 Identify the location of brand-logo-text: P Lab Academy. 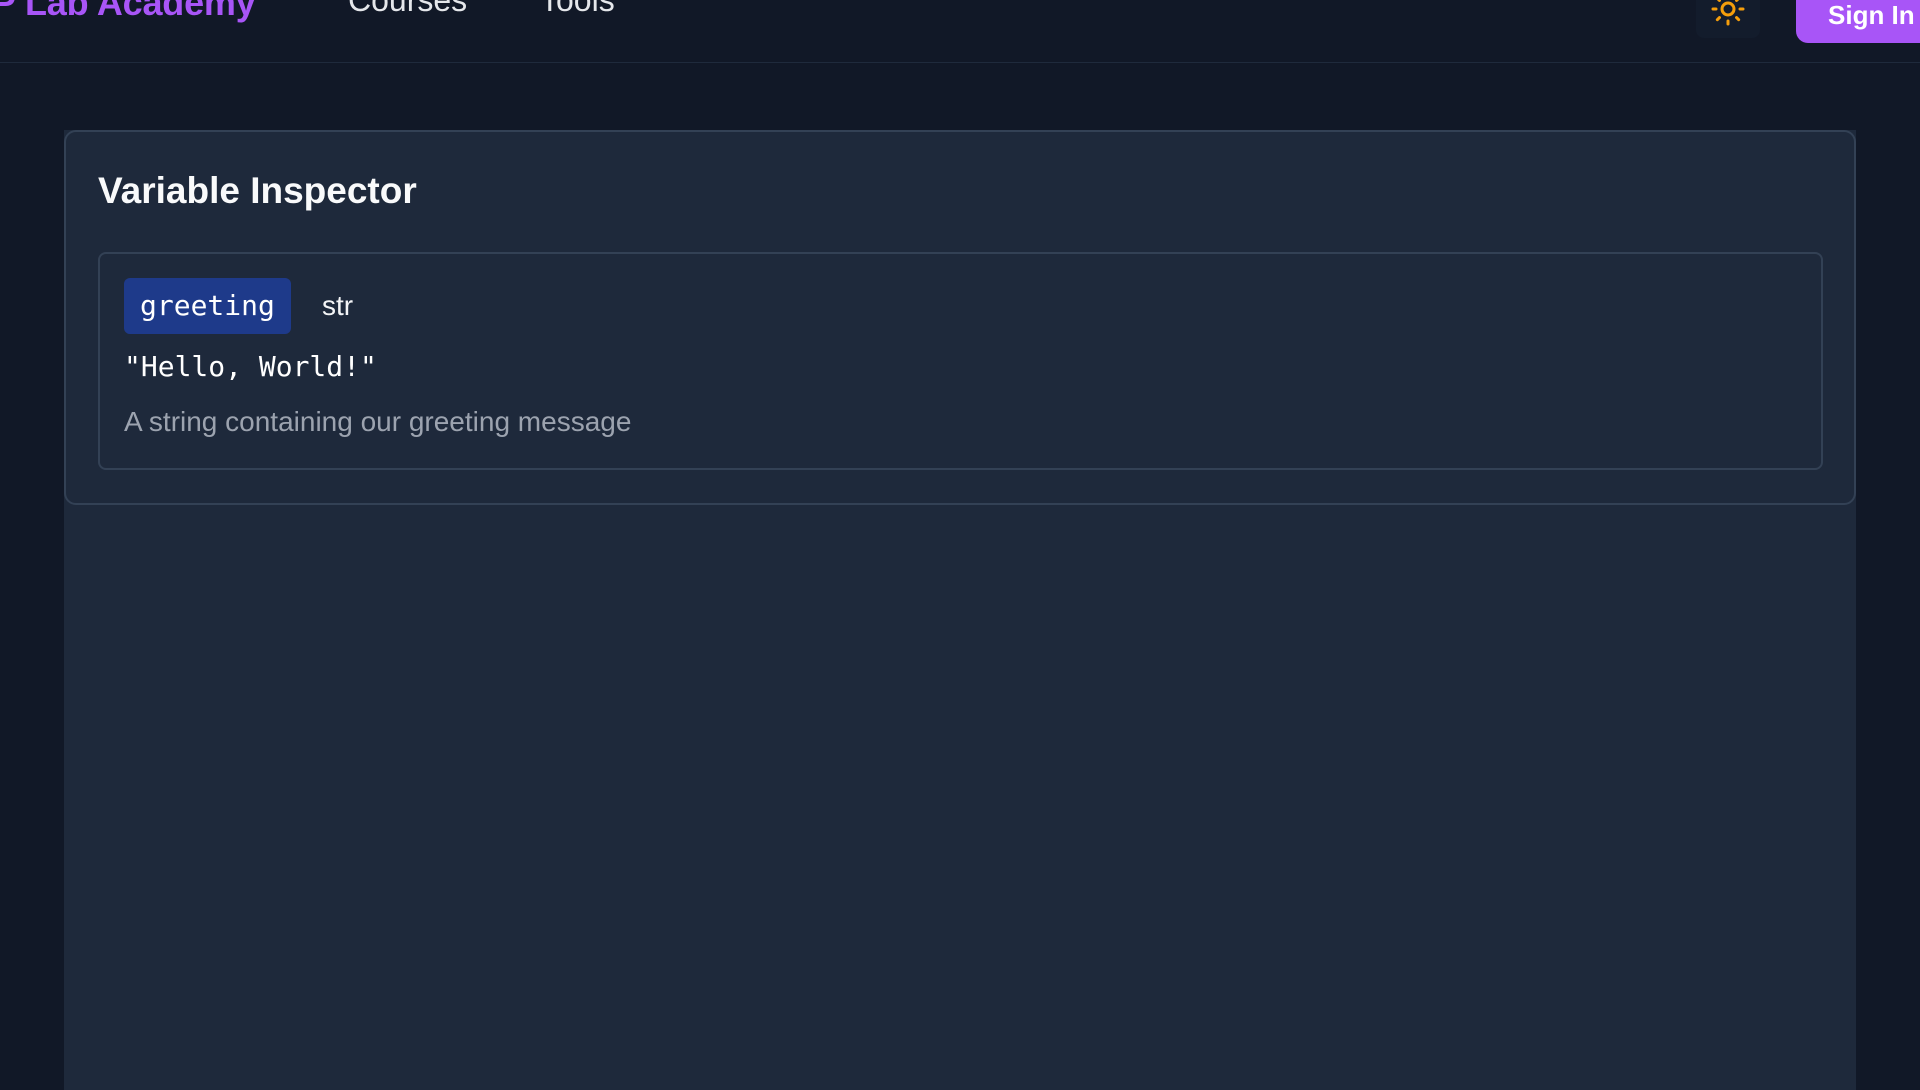
(128, 12).